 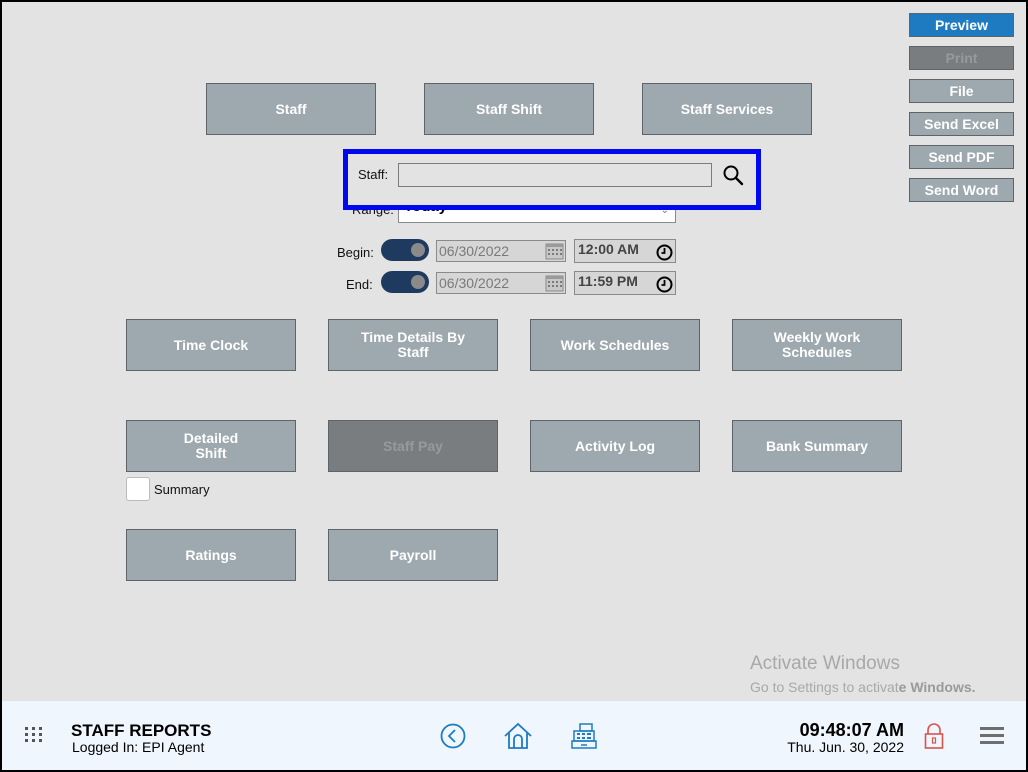 What do you see at coordinates (961, 157) in the screenshot?
I see `send-pdf-button: Send PDF` at bounding box center [961, 157].